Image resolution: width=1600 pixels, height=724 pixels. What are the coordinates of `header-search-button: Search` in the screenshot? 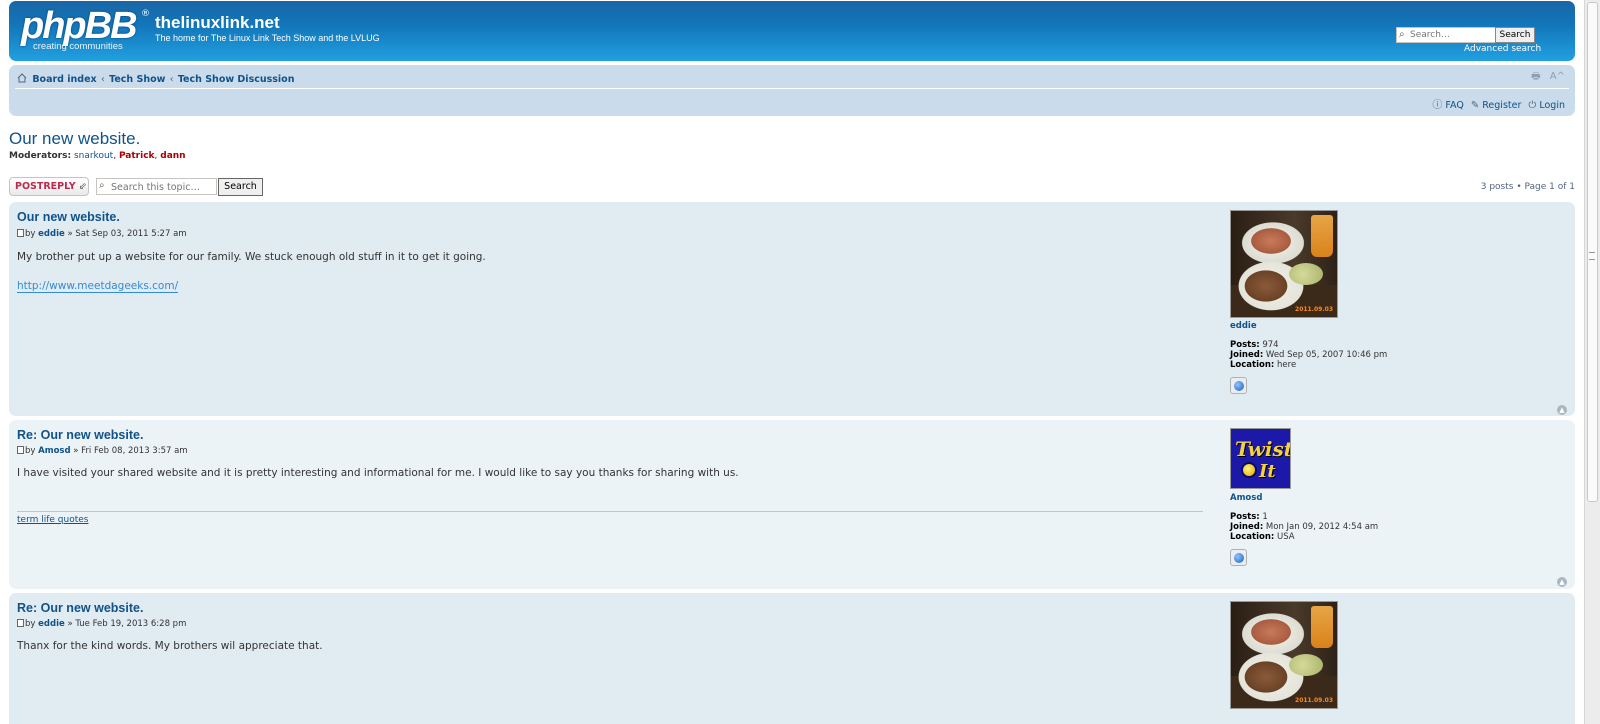 It's located at (1515, 35).